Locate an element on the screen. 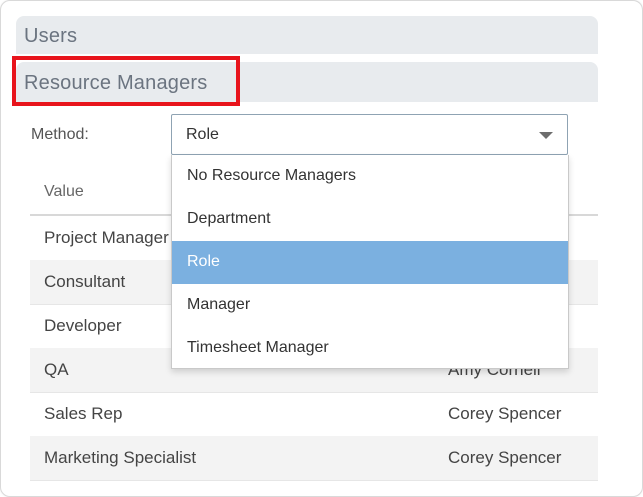 This screenshot has width=643, height=497. method-select-value: Role is located at coordinates (202, 134).